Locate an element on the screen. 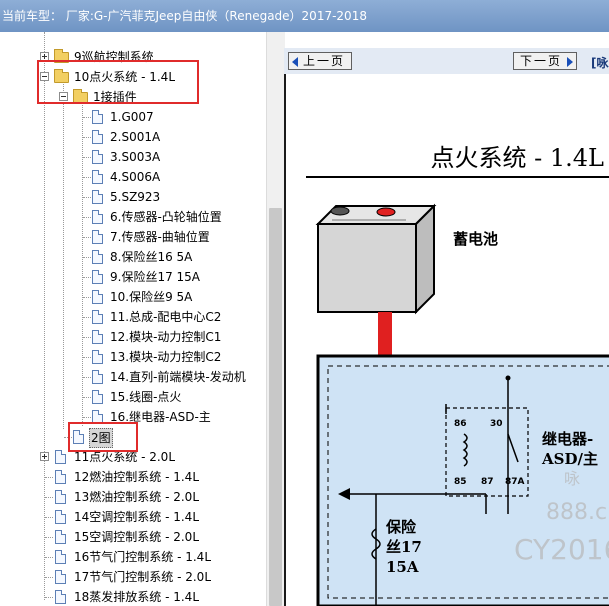  tree-item-label: 6.传感器-凸轮轴位置 is located at coordinates (166, 217).